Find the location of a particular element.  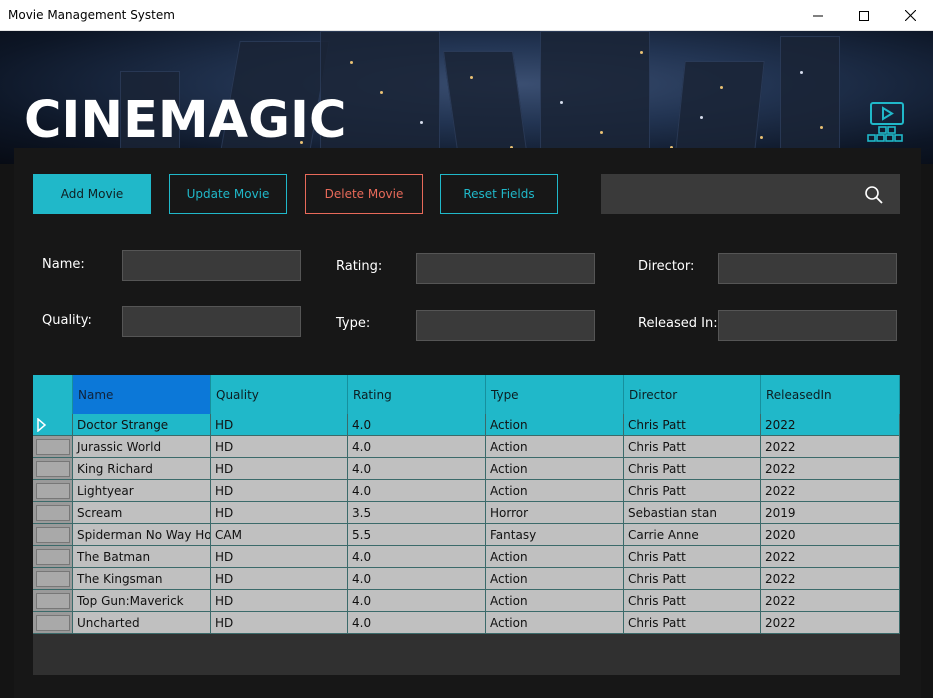

cell-type: Horror is located at coordinates (555, 513).